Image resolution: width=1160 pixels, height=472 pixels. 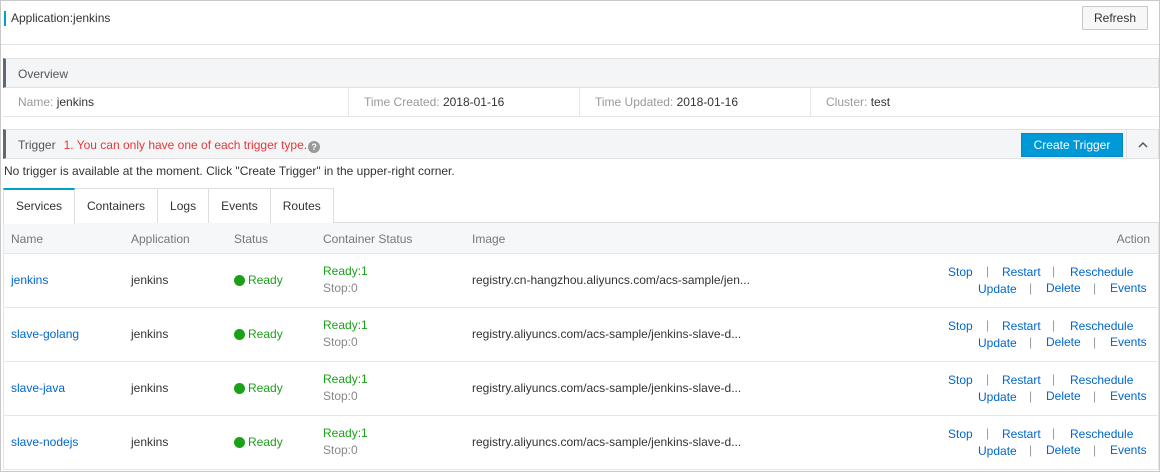 What do you see at coordinates (345, 379) in the screenshot?
I see `container-ready-count: Ready:1` at bounding box center [345, 379].